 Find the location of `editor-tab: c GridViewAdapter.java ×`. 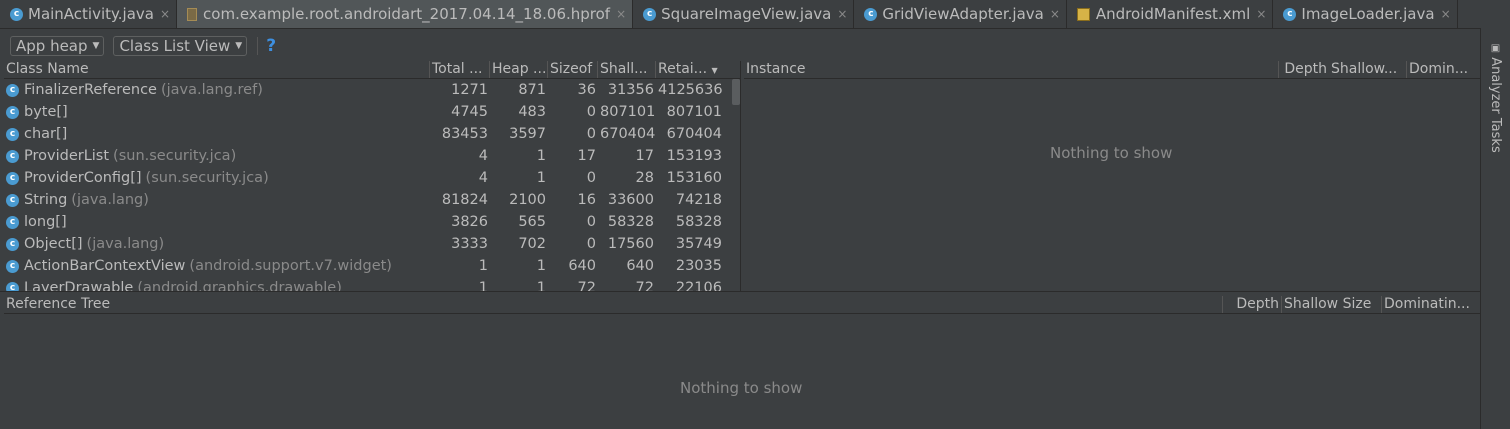

editor-tab: c GridViewAdapter.java × is located at coordinates (960, 14).